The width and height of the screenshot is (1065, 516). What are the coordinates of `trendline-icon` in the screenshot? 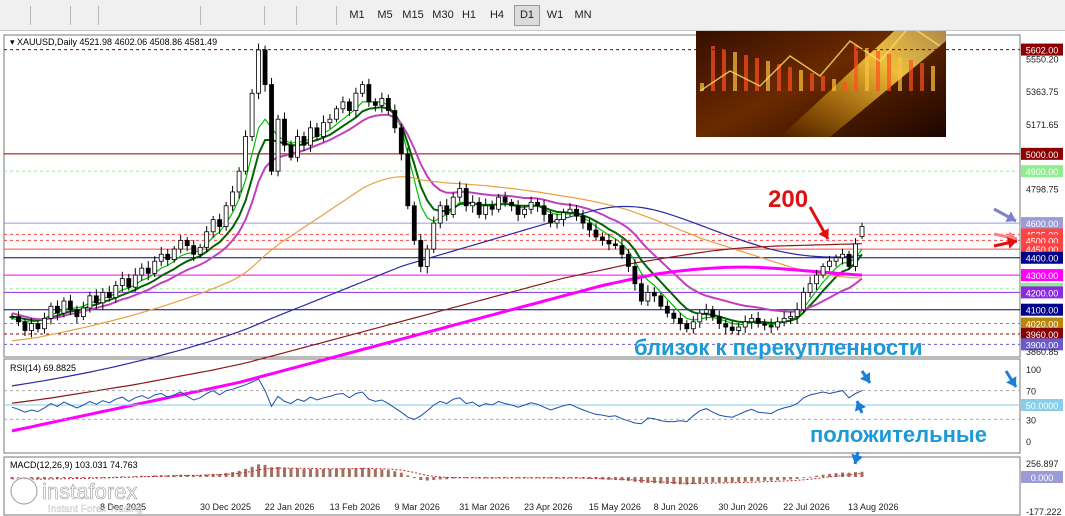 It's located at (150, 15).